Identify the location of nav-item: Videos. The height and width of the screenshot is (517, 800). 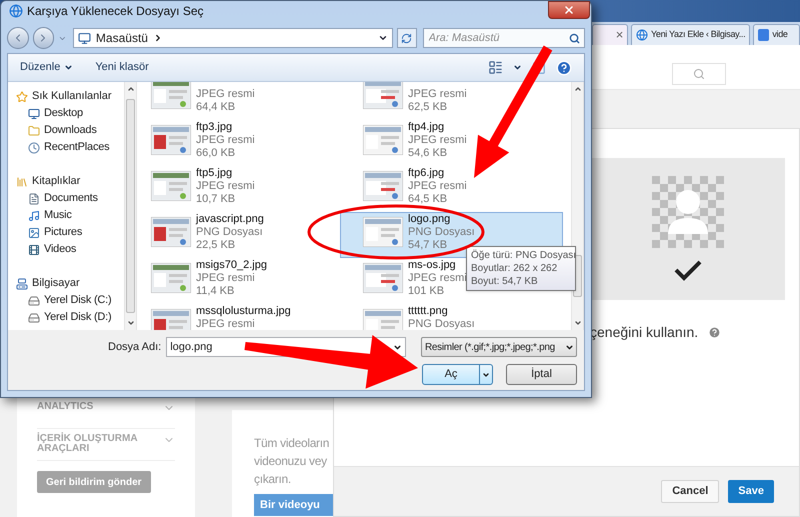
(70, 249).